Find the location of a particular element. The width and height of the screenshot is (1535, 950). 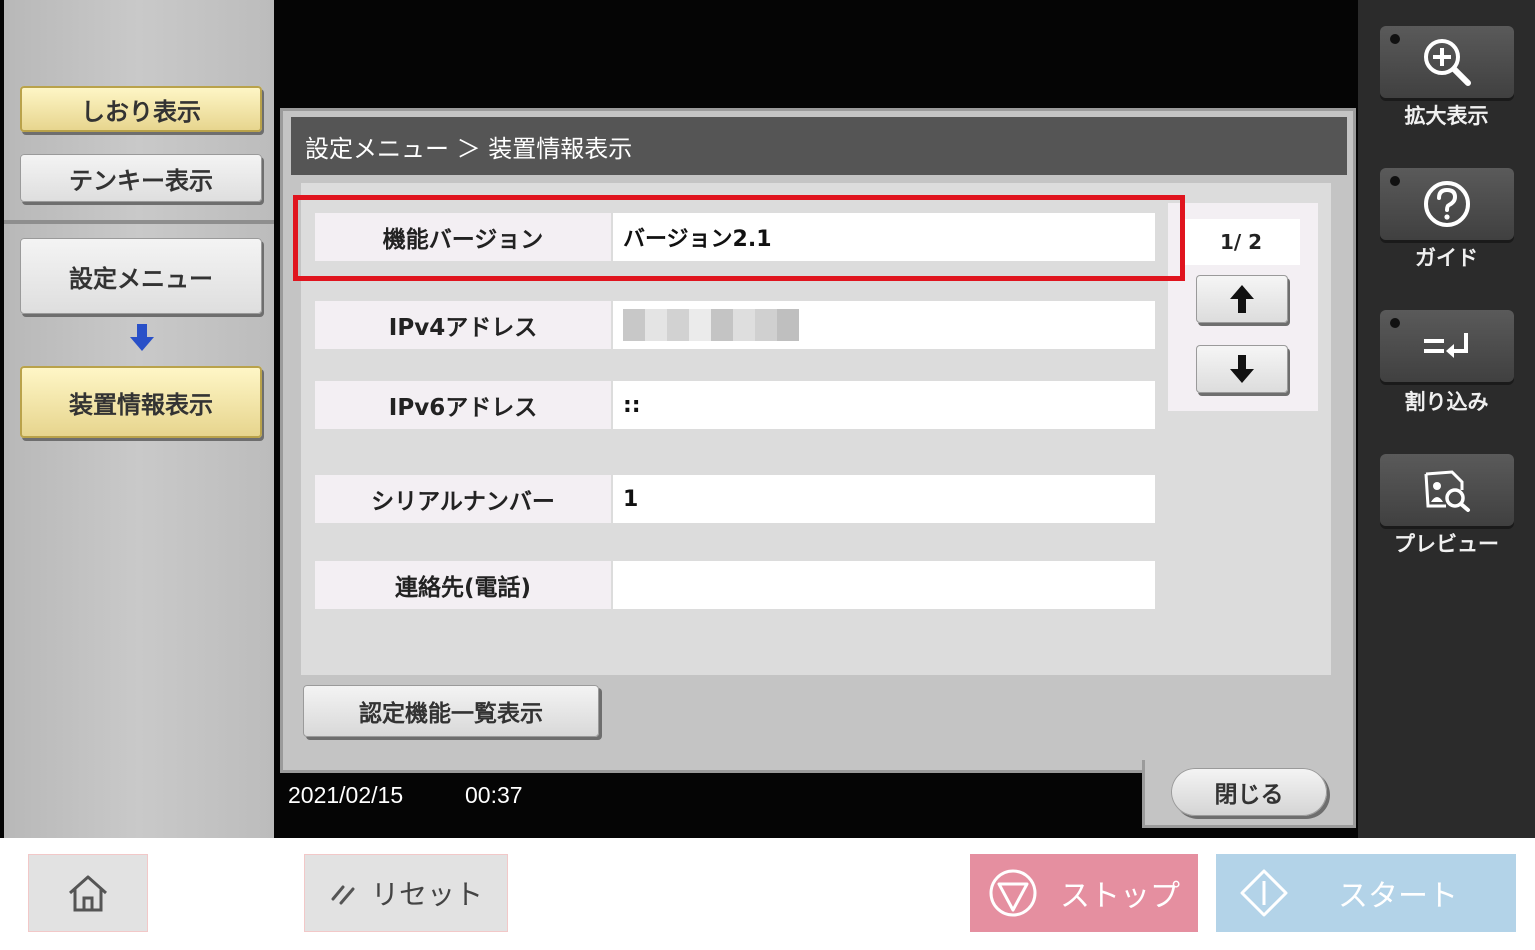

info-row-contact: 連絡先(電話) is located at coordinates (735, 585).